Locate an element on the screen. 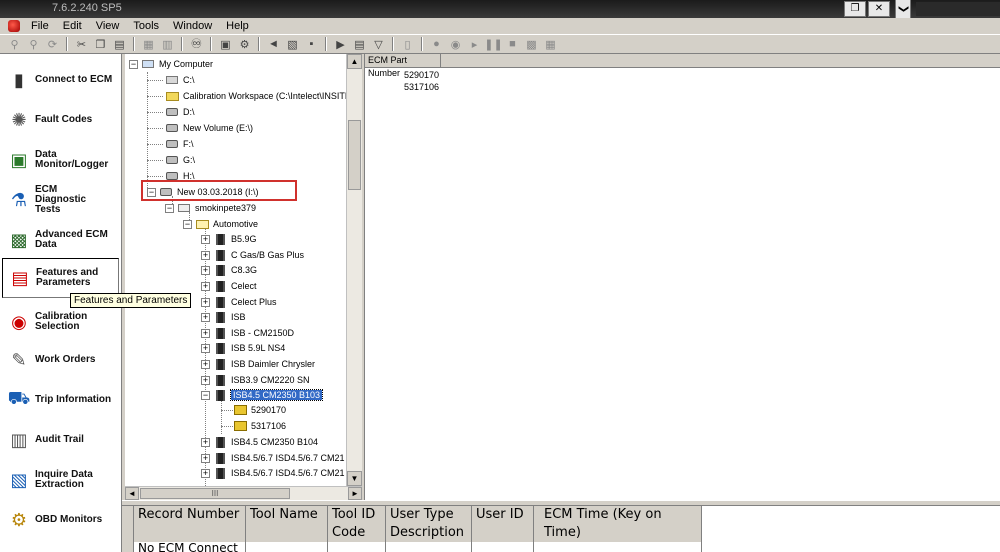 Image resolution: width=1000 pixels, height=552 pixels. table-icon: ▦ is located at coordinates (550, 44).